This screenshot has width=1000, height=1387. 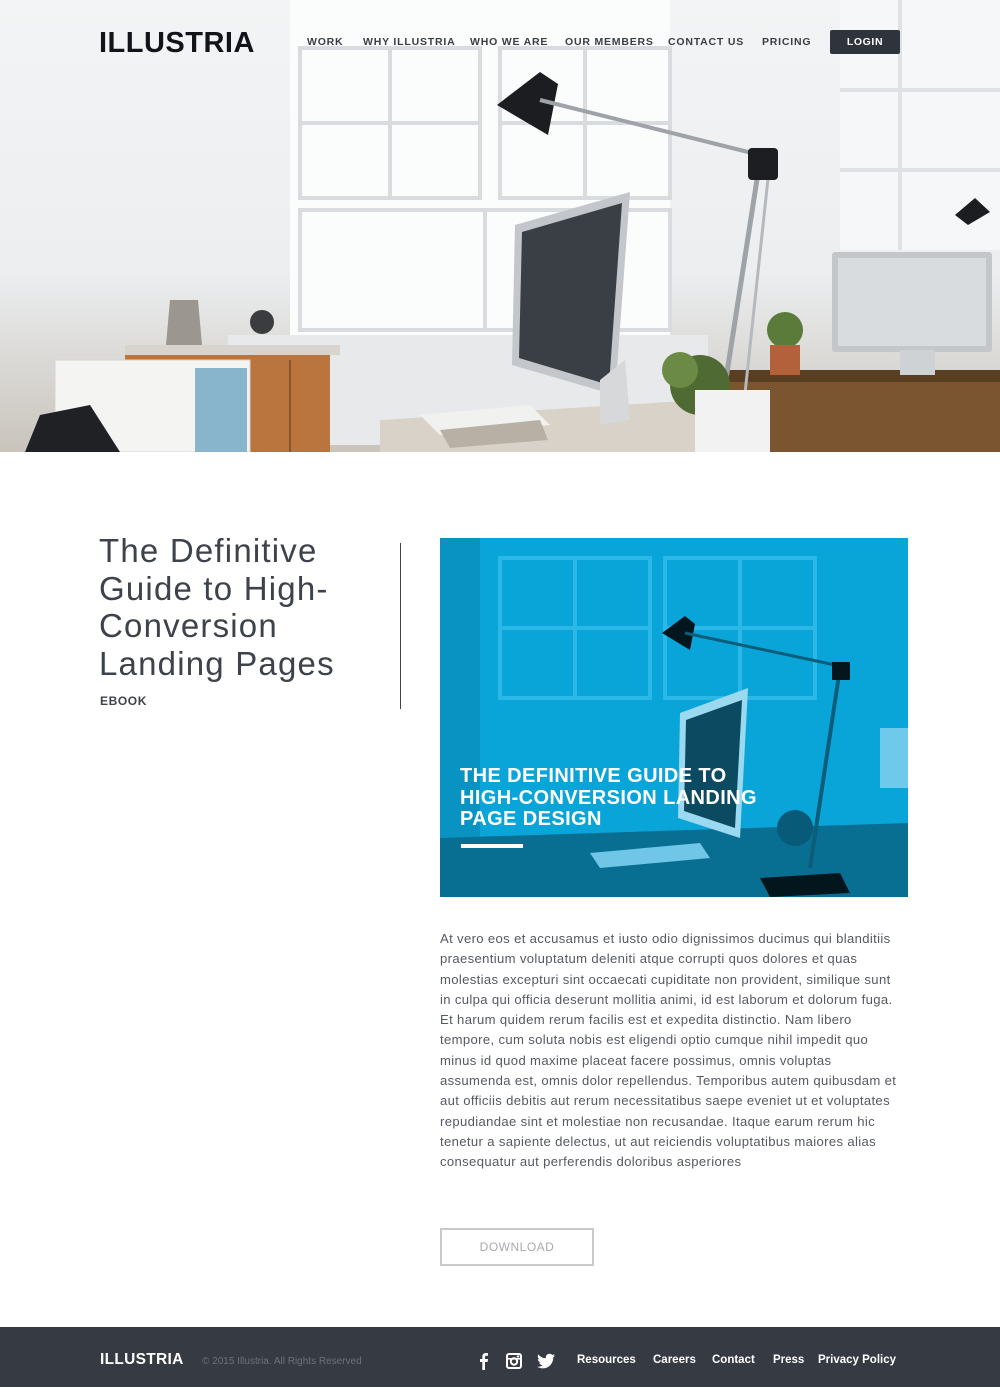 What do you see at coordinates (546, 1361) in the screenshot?
I see `twitter-icon` at bounding box center [546, 1361].